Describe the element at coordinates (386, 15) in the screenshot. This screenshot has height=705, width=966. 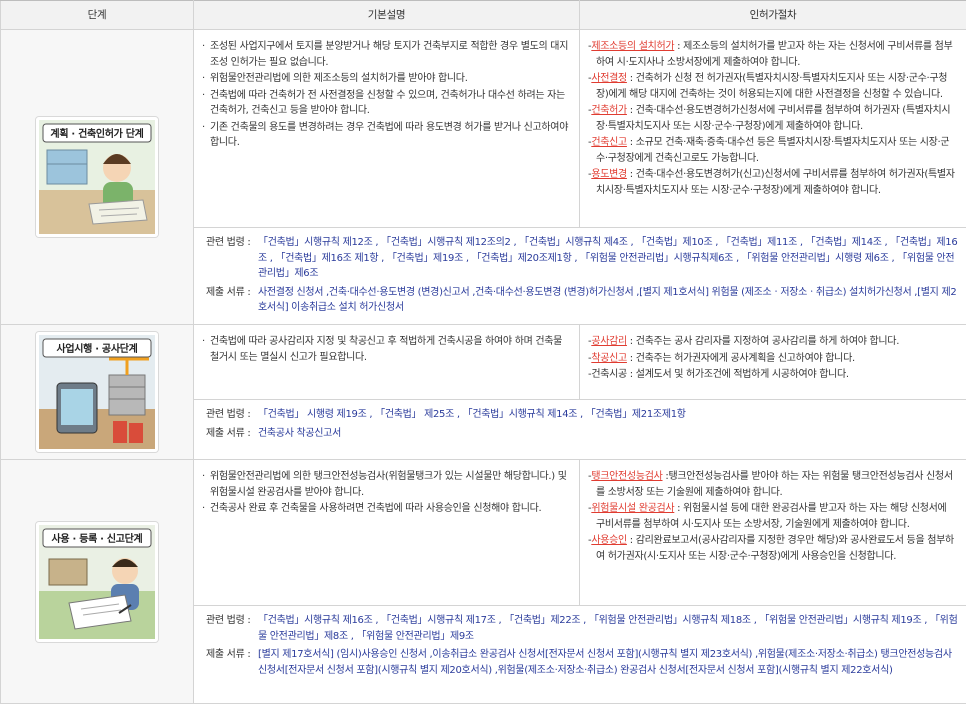
I see `header-basic-description: 기본설명` at that location.